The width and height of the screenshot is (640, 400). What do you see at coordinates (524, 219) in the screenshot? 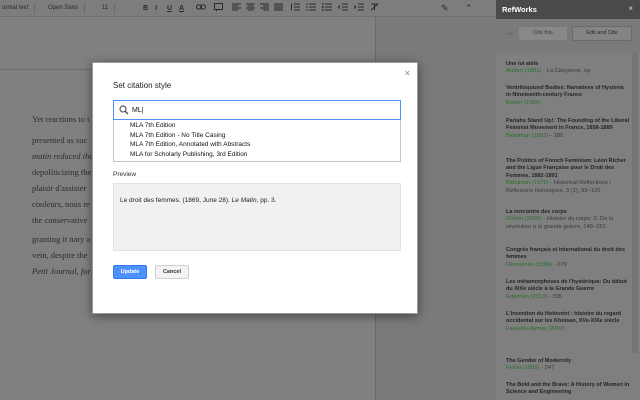
I see `reference-author: Corbin (2005)` at bounding box center [524, 219].